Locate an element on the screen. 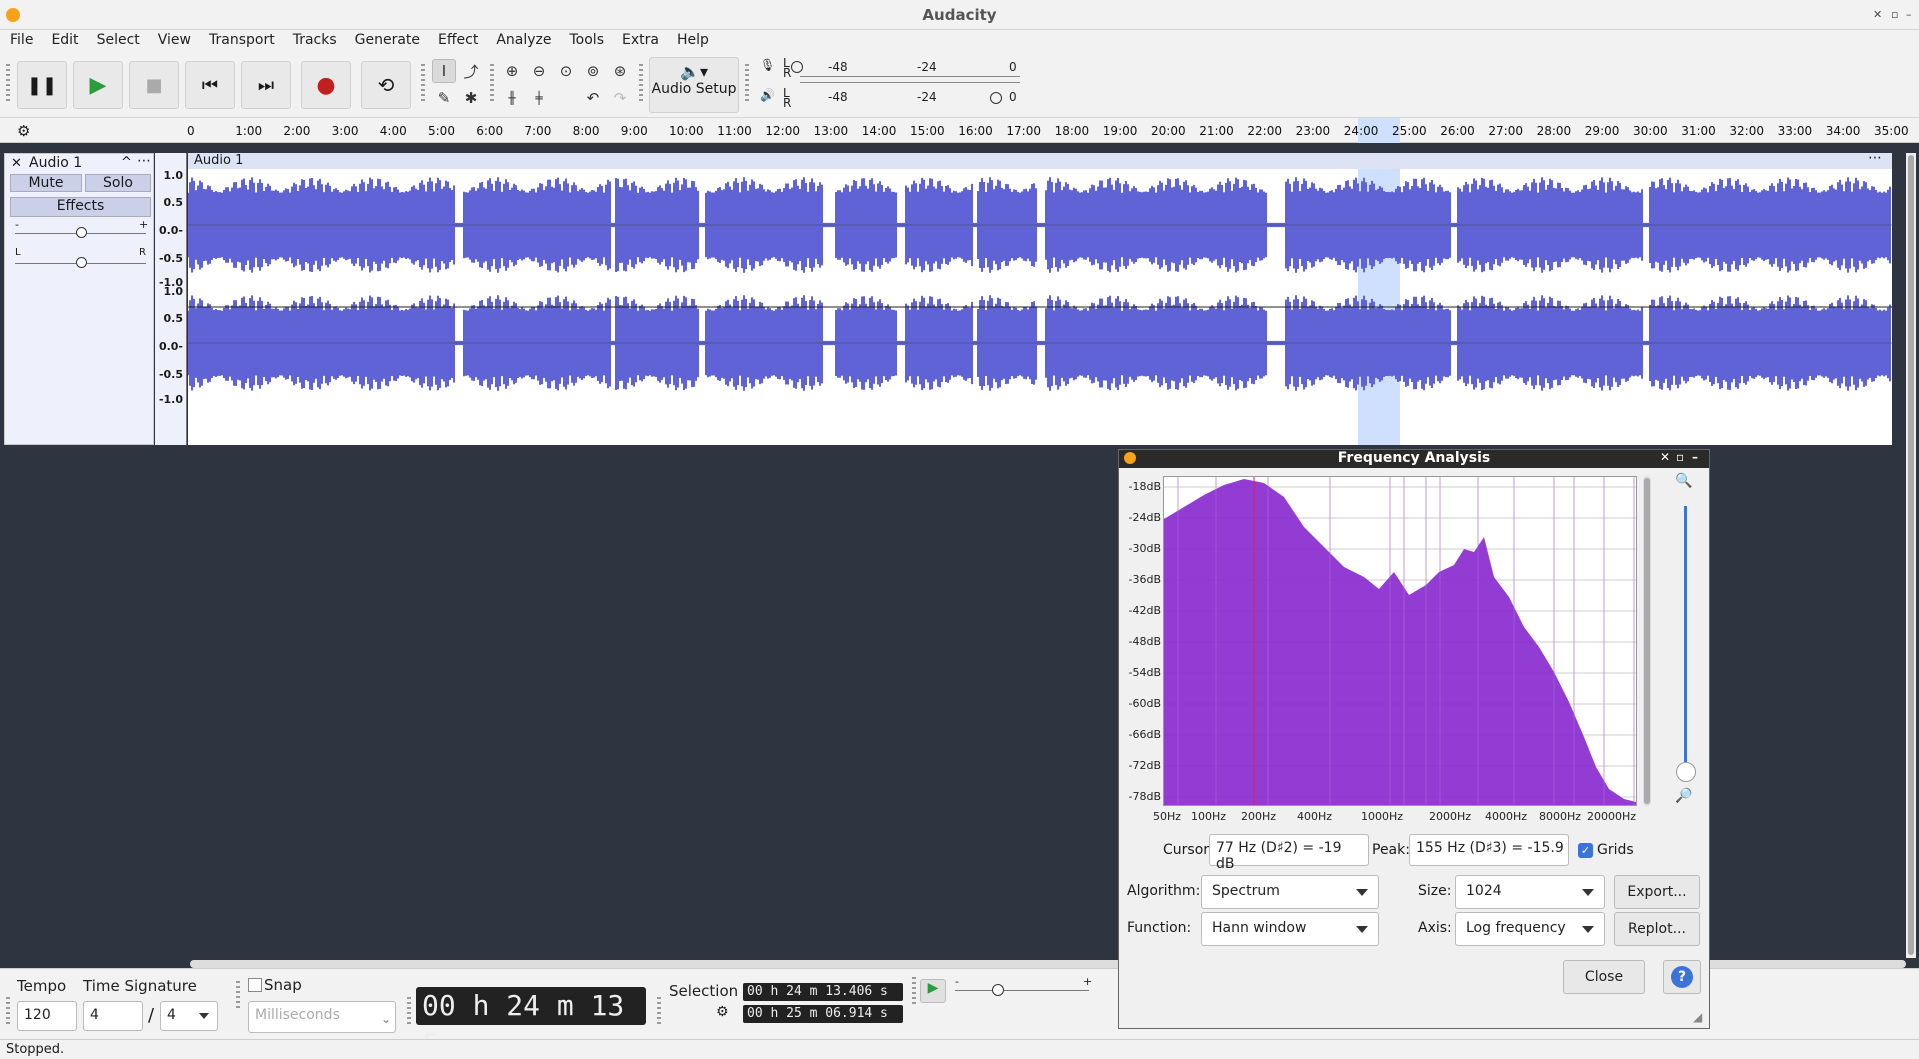  draw-tool-button: ✎ is located at coordinates (444, 98).